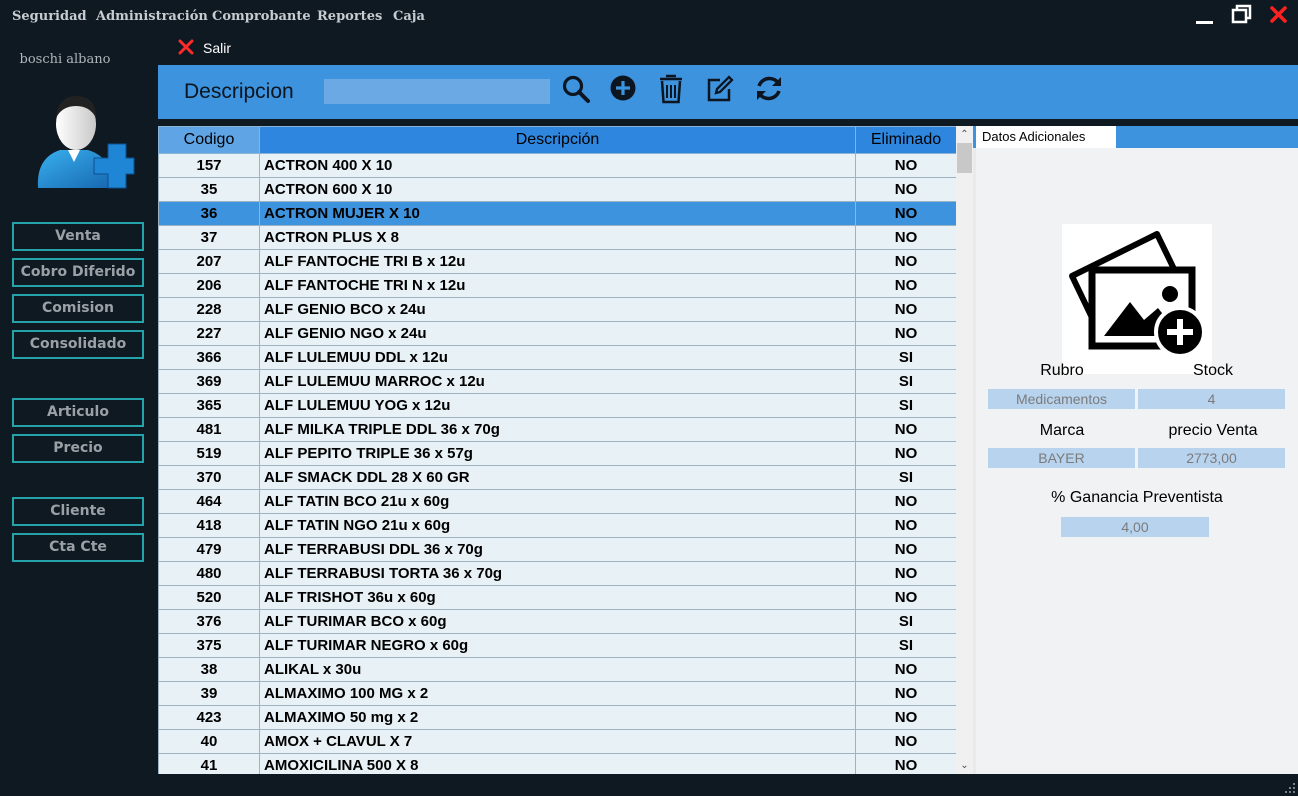  I want to click on cell-descripcion: ALF PEPITO TRIPLE 36 x 57g, so click(557, 453).